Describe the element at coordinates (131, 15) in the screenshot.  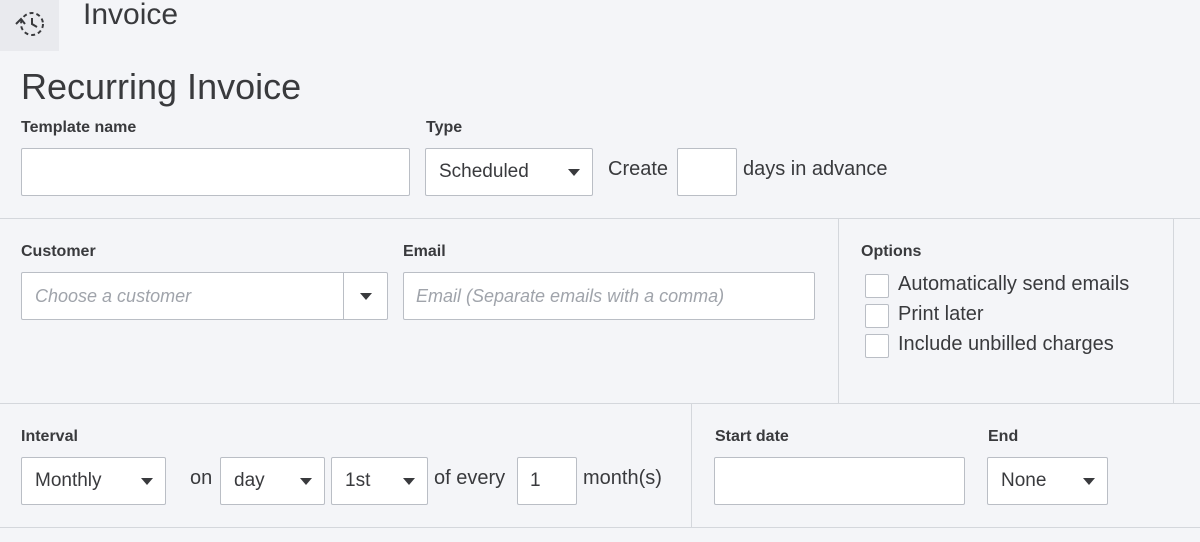
I see `app-title: Invoice` at that location.